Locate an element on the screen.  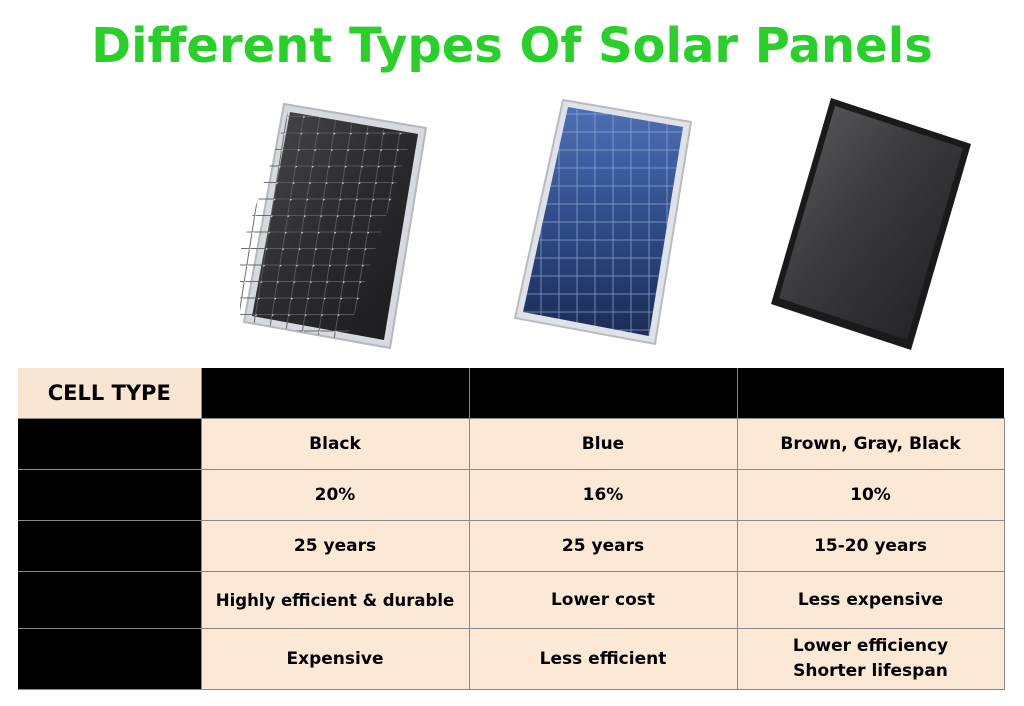
table-cell: Highly efficient & durable is located at coordinates (335, 600).